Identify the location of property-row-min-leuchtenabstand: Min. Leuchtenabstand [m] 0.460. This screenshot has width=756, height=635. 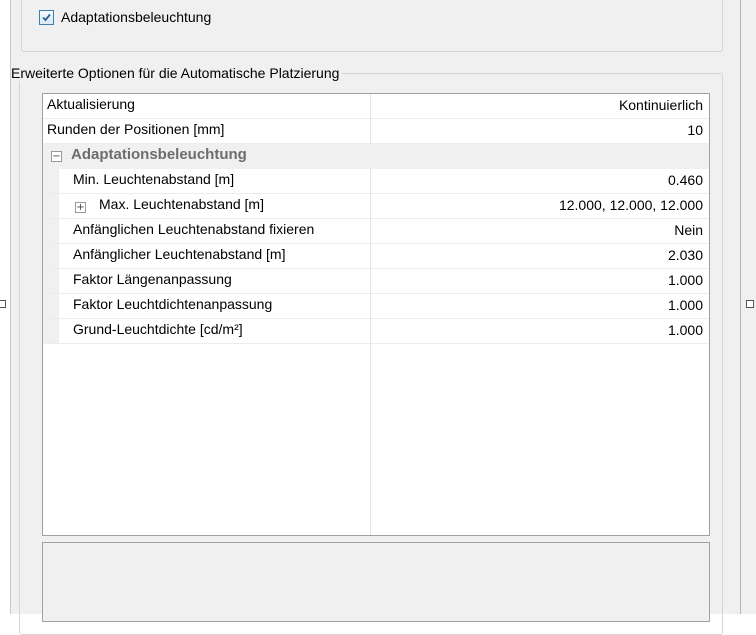
(376, 181).